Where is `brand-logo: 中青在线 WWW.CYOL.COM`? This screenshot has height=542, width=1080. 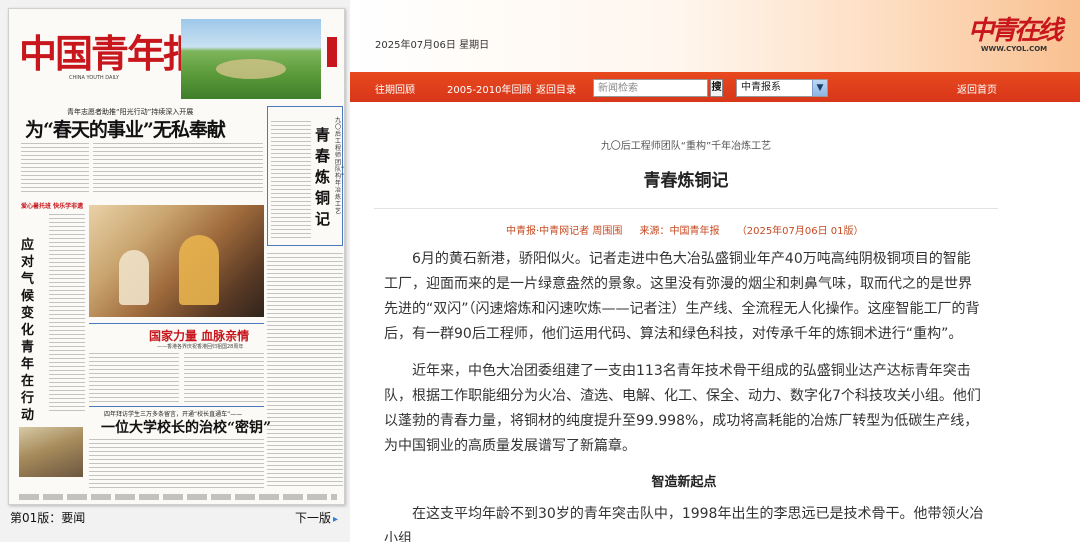
brand-logo: 中青在线 WWW.CYOL.COM is located at coordinates (1015, 31).